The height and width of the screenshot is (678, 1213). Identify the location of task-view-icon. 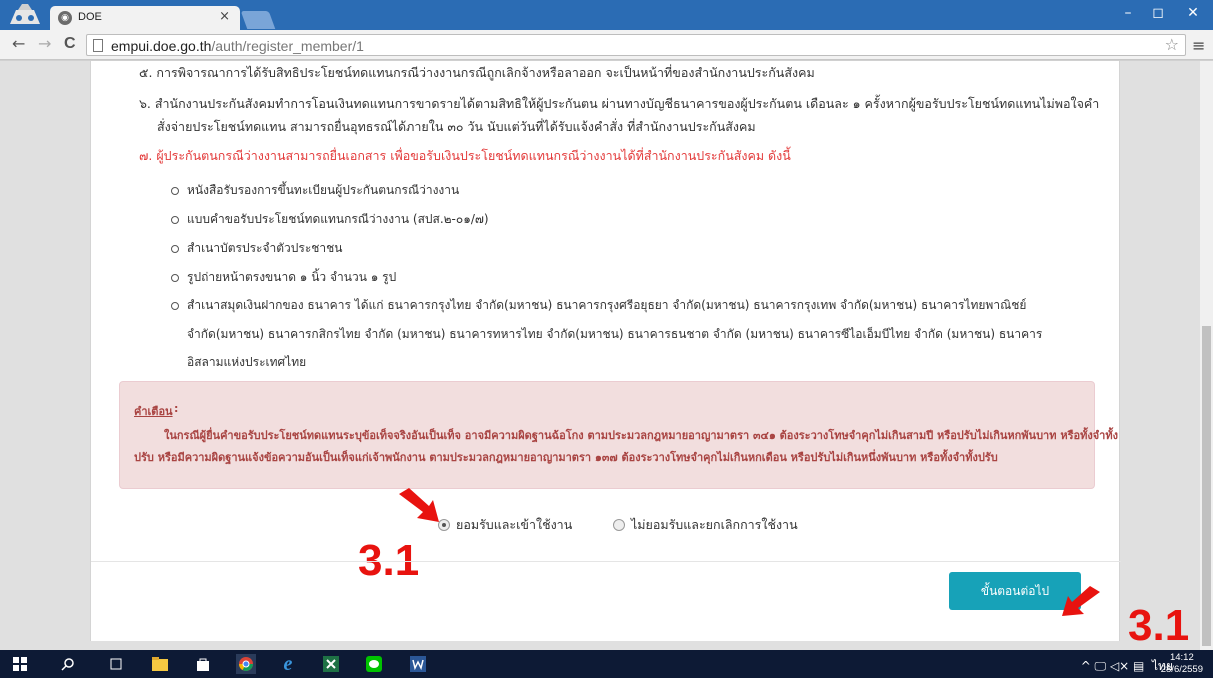
(116, 664).